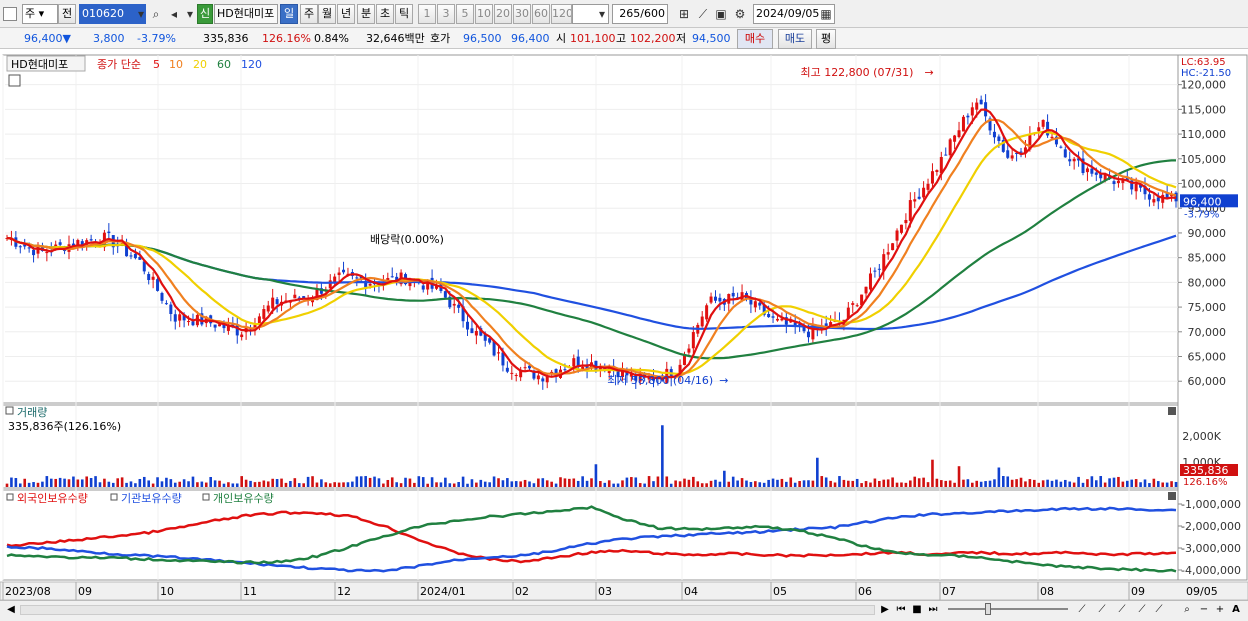 This screenshot has width=1248, height=621. I want to click on zoom-in-icon: +, so click(1220, 610).